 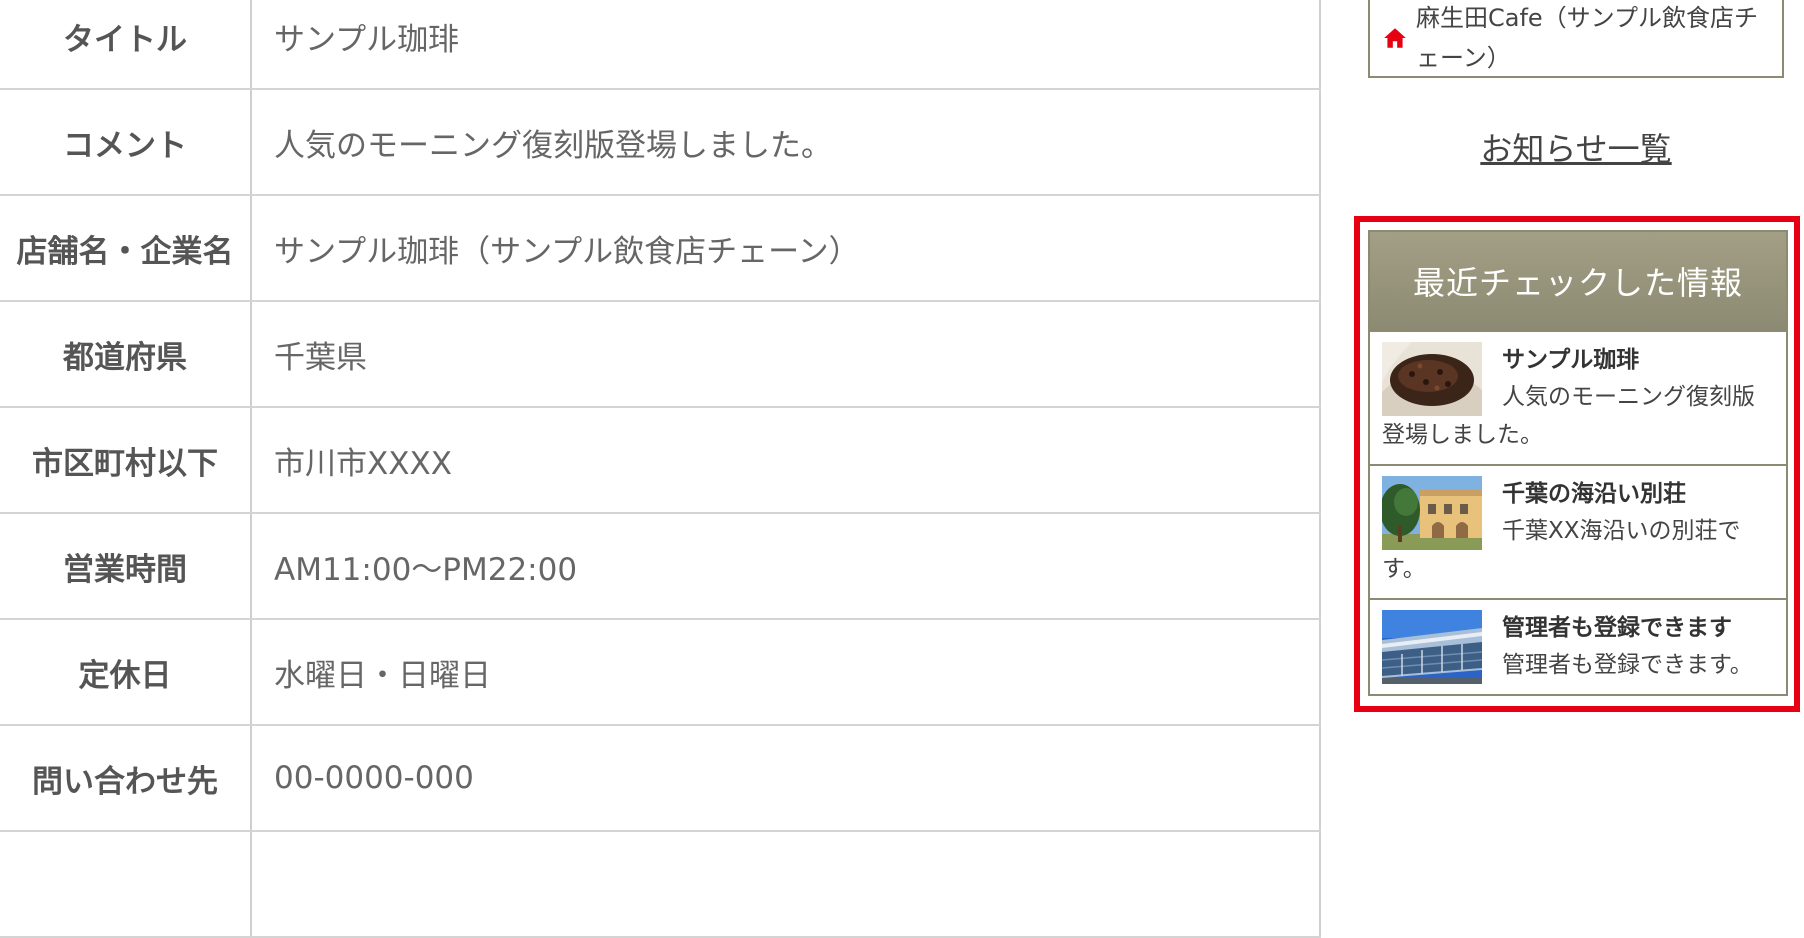 I want to click on shop-link-box: 麻生田Cafe（サンプル飲食店チェーン）, so click(x=1576, y=39).